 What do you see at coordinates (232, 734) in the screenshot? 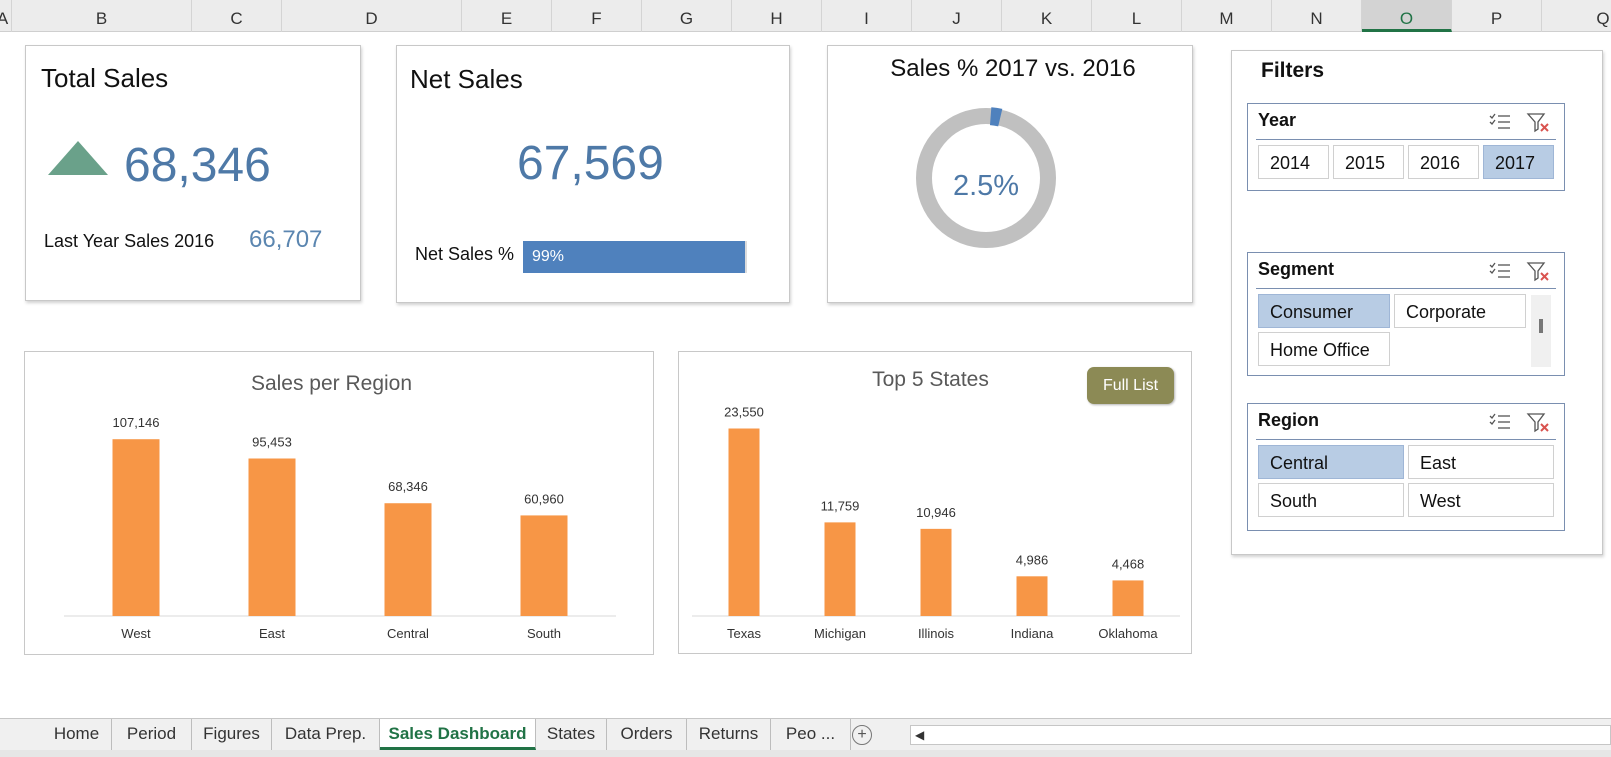
I see `sheet-tab-figures: Figures` at bounding box center [232, 734].